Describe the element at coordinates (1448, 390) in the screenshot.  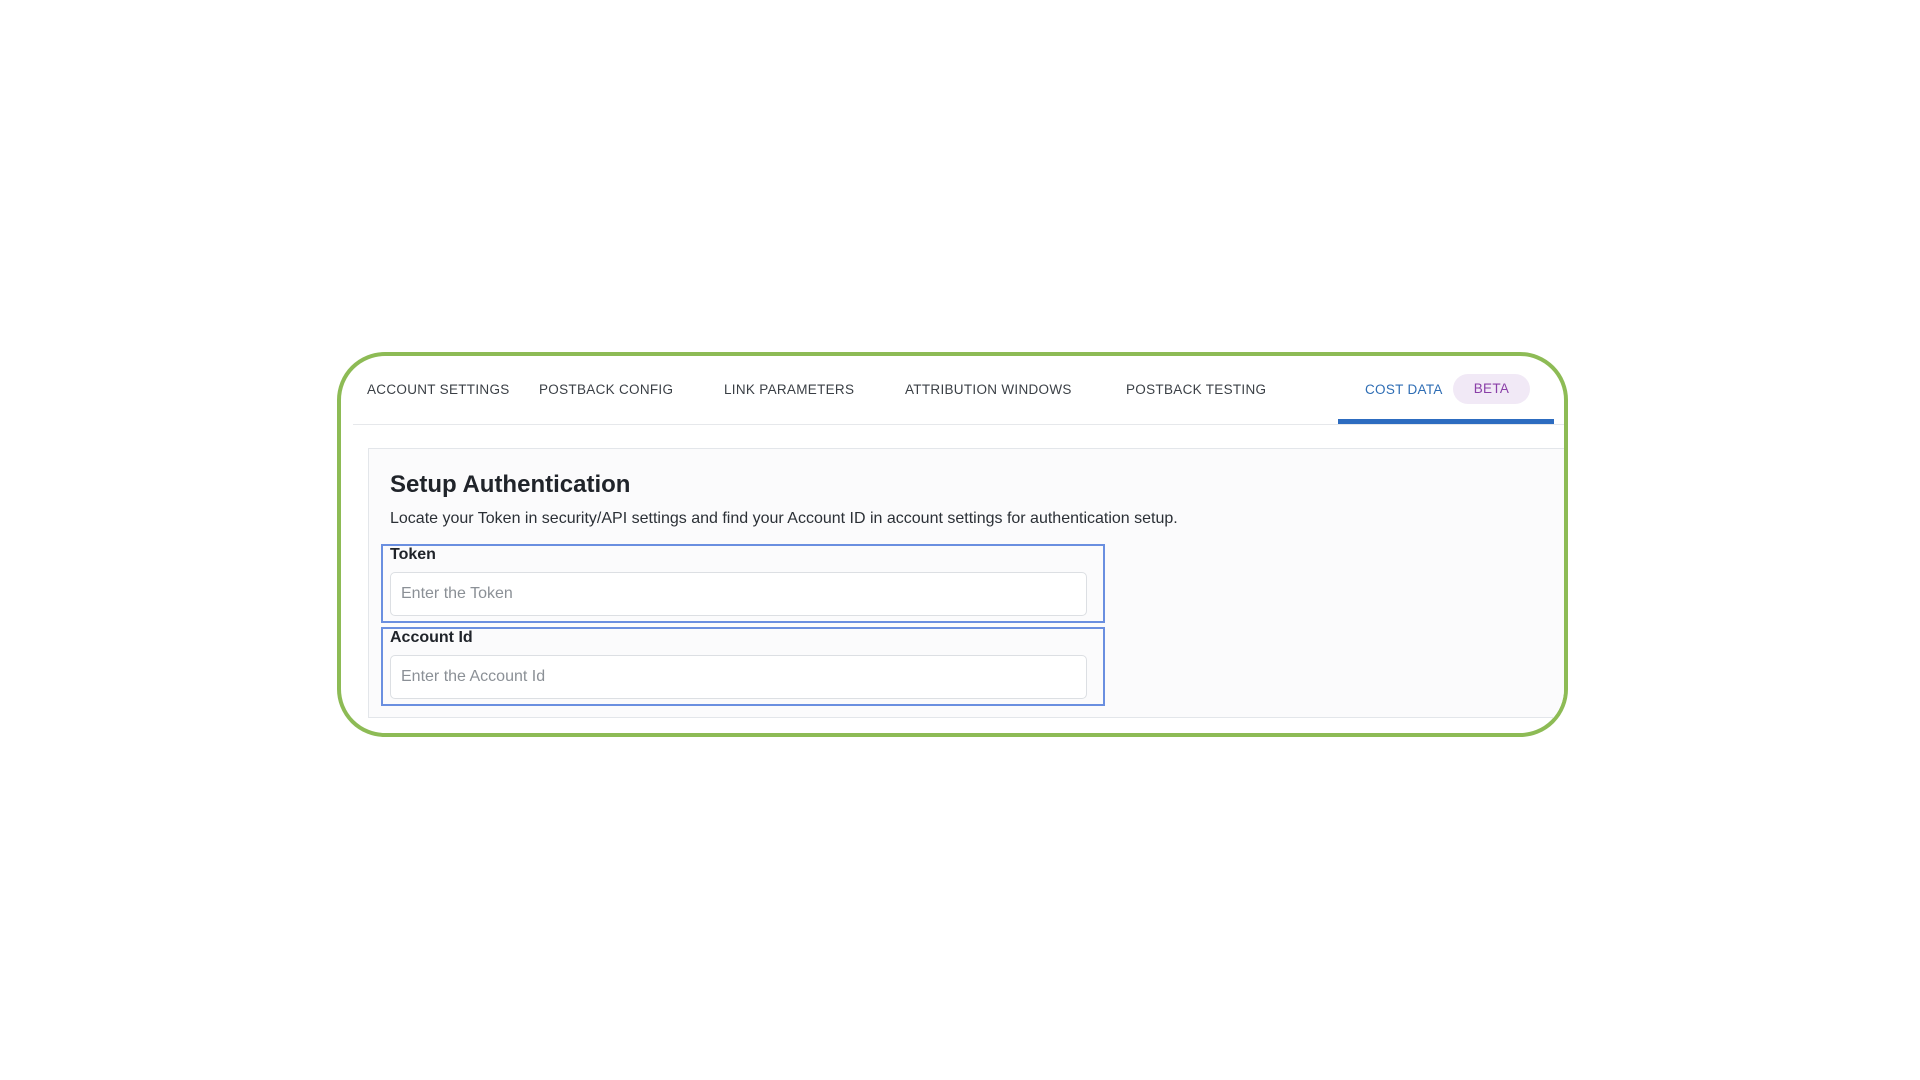
I see `tab-cost-data: COST DATA BETA` at that location.